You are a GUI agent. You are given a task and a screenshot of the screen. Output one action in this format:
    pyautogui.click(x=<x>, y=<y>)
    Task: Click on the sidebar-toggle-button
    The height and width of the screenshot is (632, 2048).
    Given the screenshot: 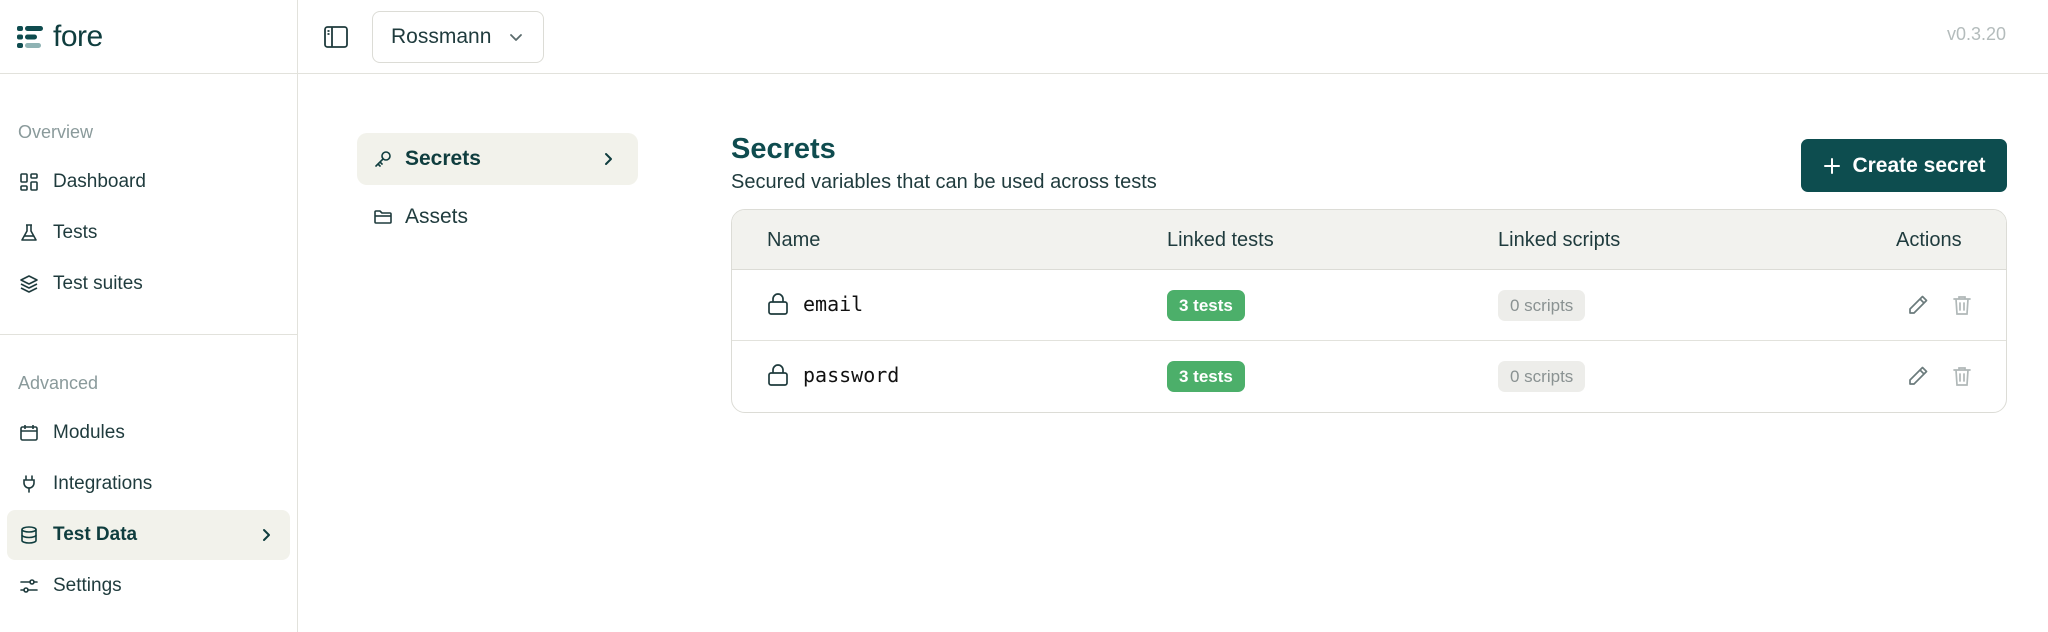 What is the action you would take?
    pyautogui.click(x=336, y=37)
    